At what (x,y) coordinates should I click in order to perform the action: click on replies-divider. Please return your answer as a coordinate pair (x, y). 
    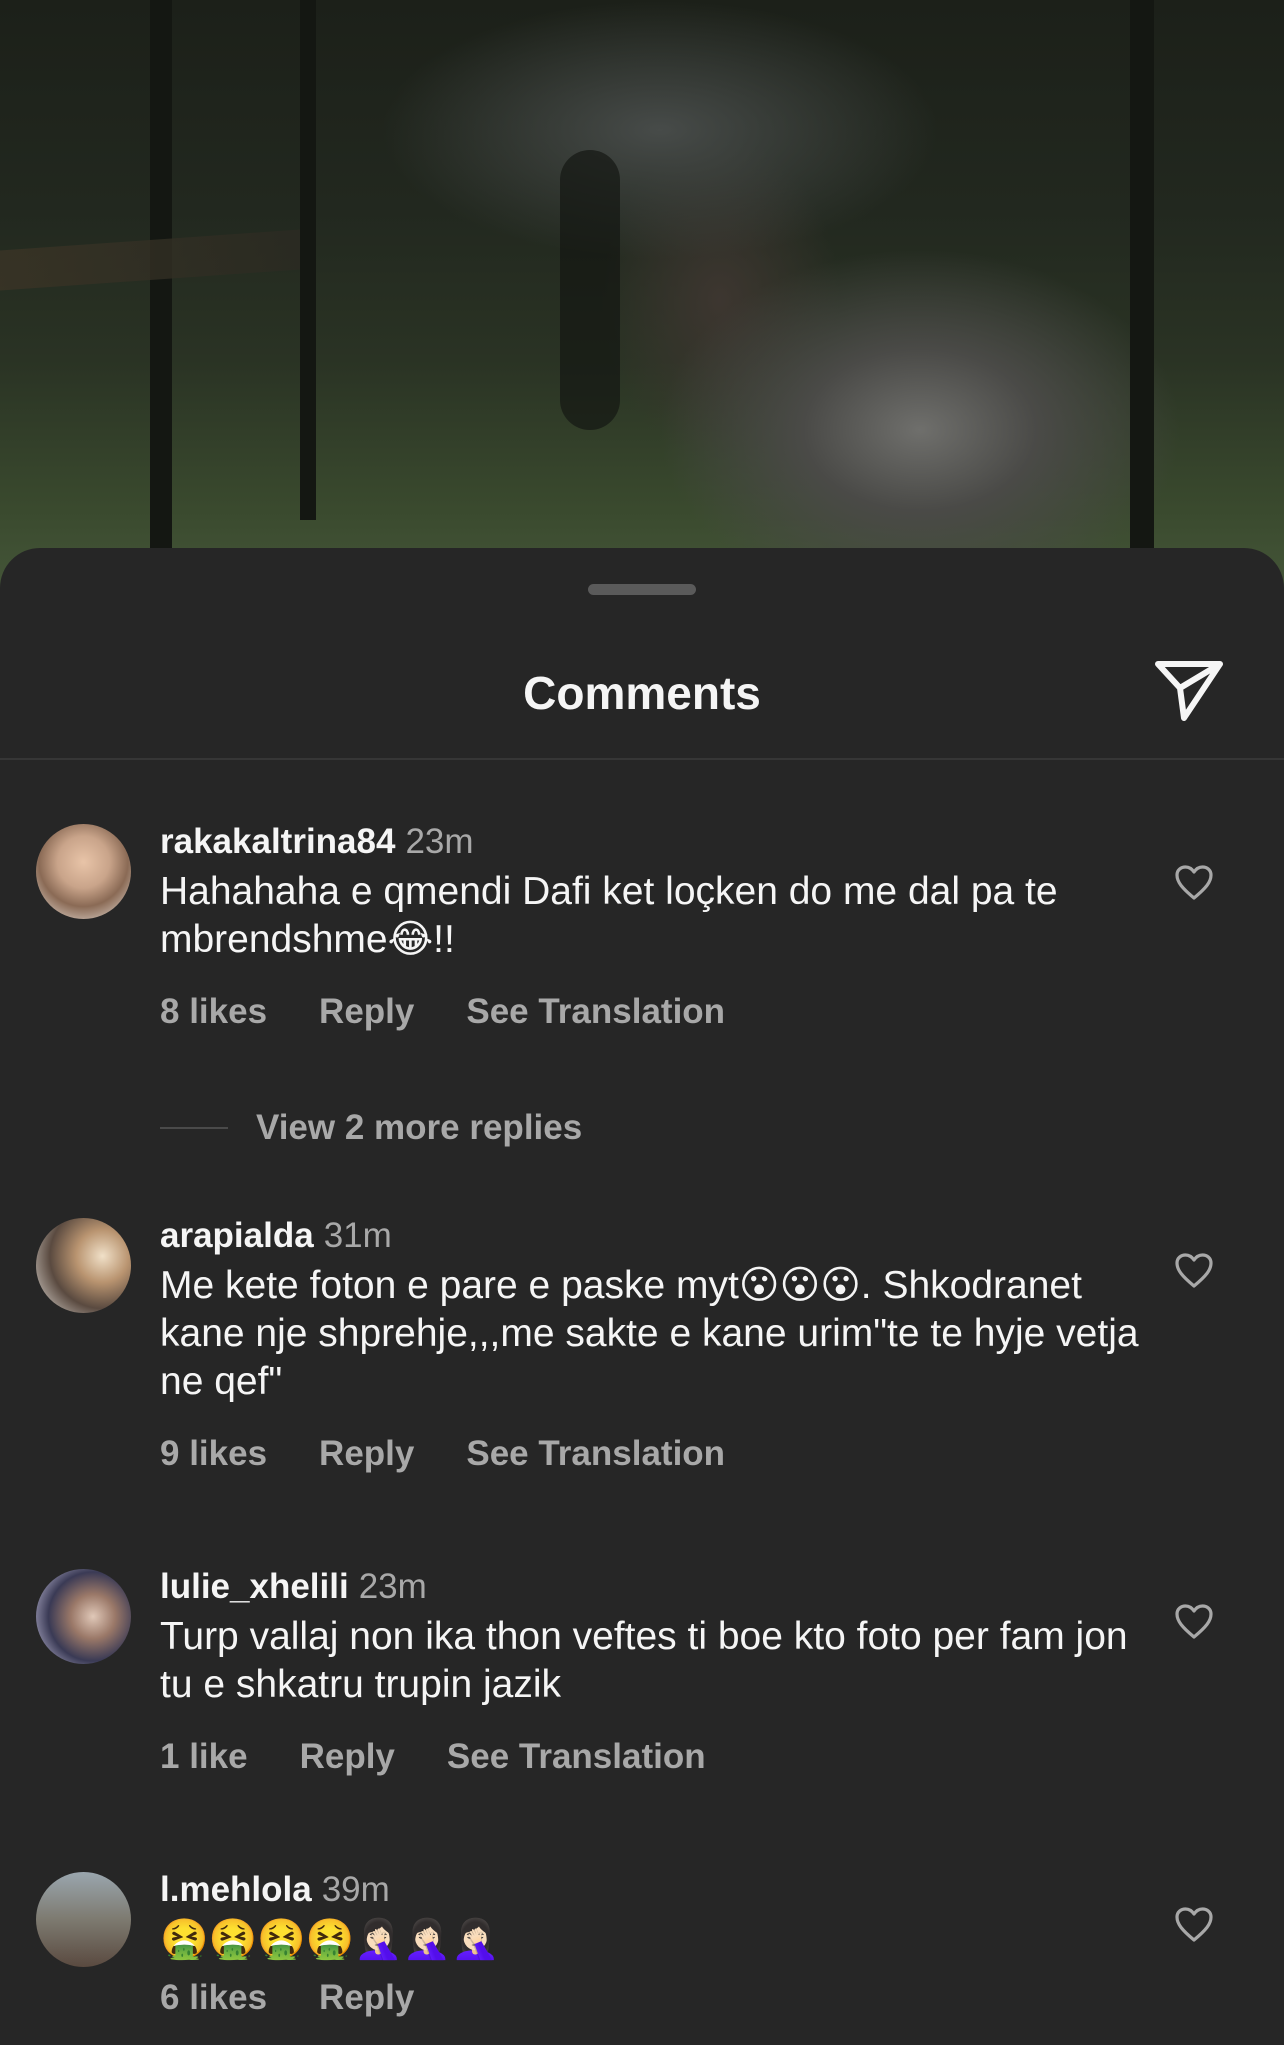
    Looking at the image, I should click on (194, 1128).